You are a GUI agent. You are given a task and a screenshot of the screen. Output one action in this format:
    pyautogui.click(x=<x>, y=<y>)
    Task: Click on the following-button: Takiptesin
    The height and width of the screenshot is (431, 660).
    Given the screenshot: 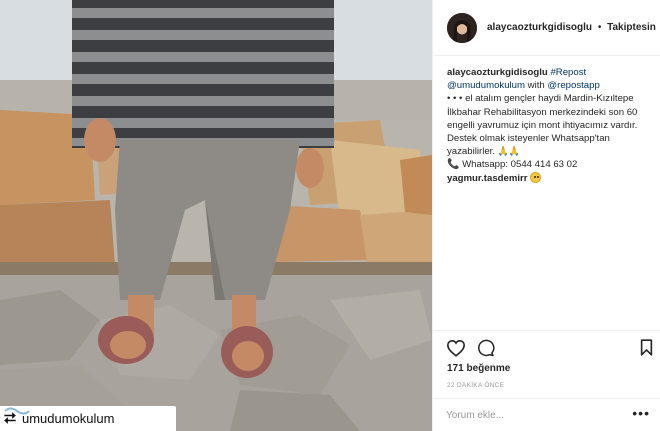 What is the action you would take?
    pyautogui.click(x=631, y=27)
    